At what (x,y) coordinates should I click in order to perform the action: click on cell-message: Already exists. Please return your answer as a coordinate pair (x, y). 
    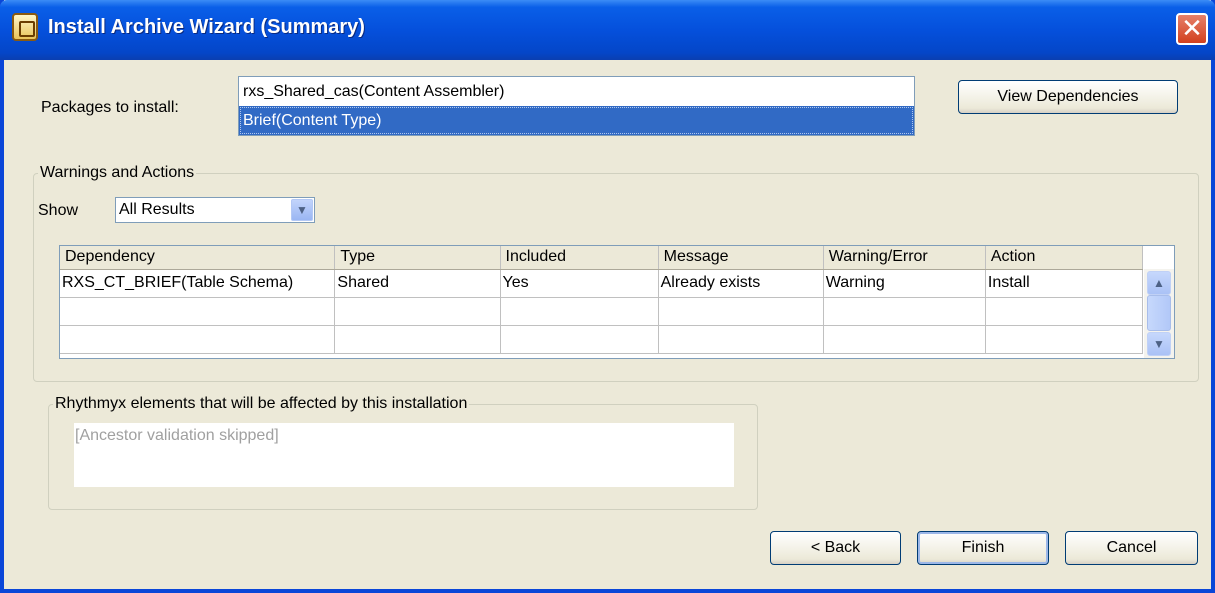
    Looking at the image, I should click on (741, 283).